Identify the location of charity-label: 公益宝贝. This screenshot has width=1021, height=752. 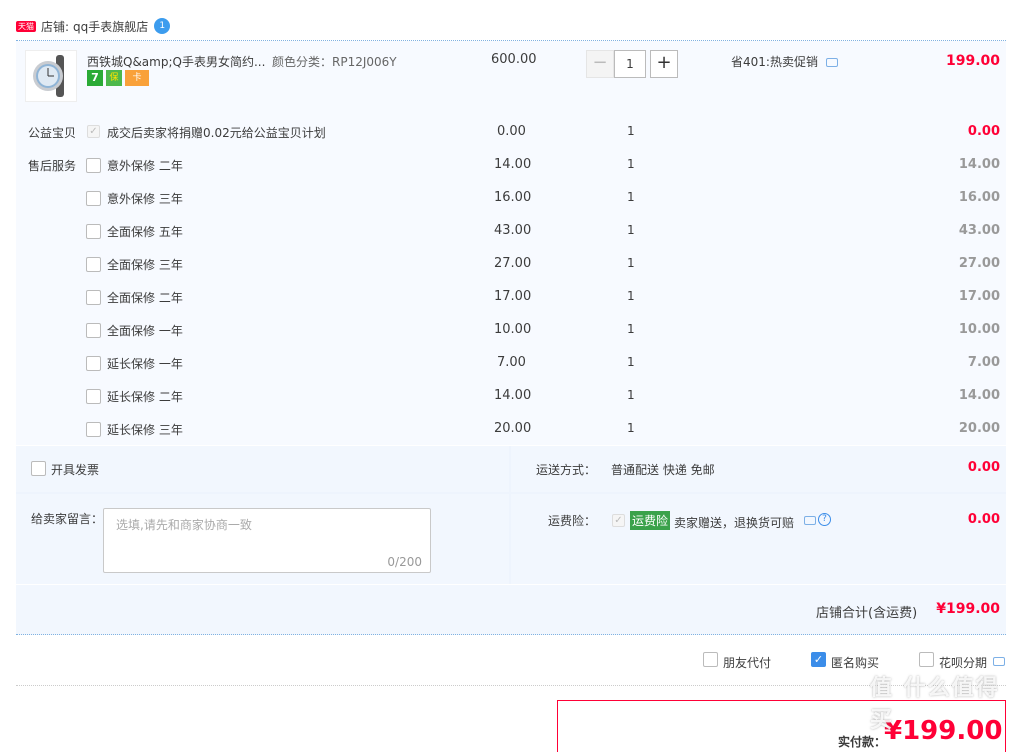
(52, 133).